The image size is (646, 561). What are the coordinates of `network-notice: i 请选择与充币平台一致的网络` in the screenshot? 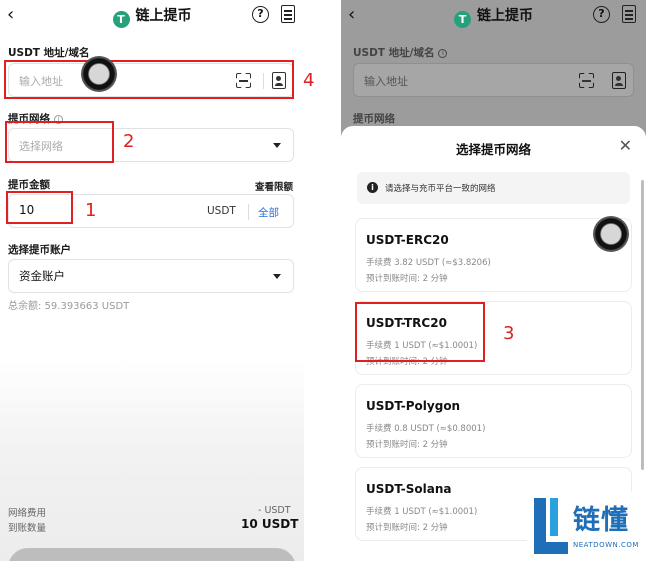 It's located at (493, 188).